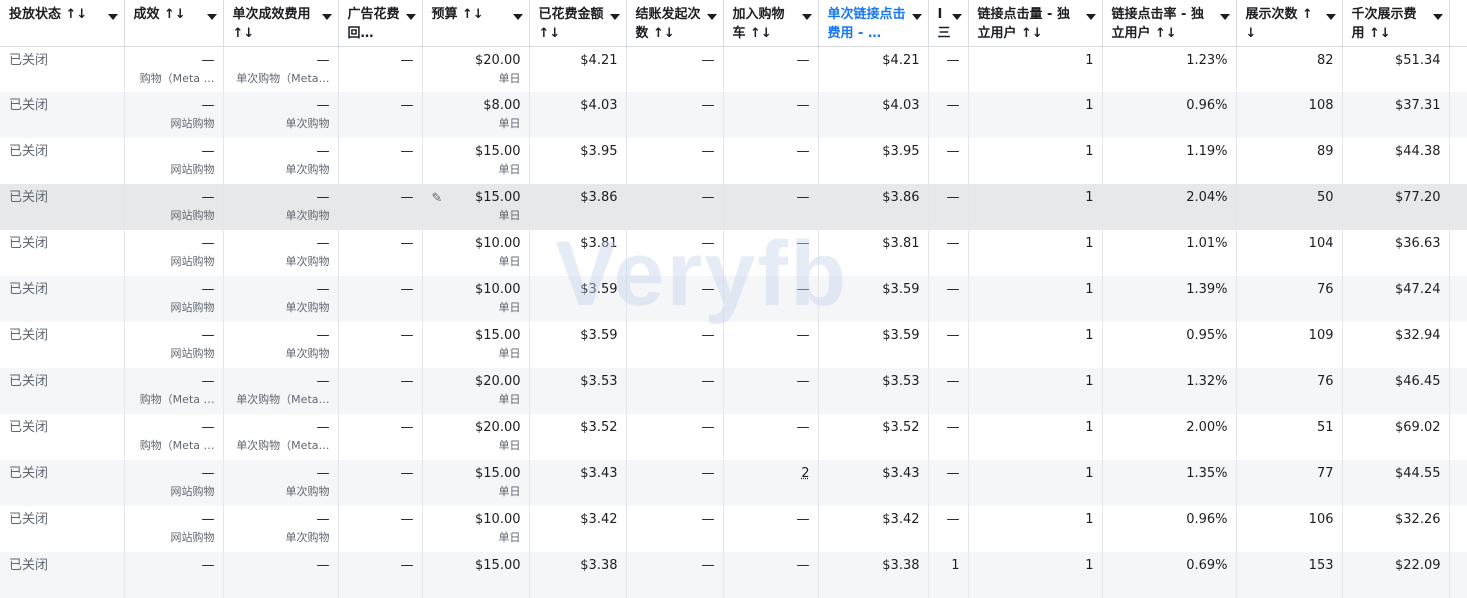 Image resolution: width=1467 pixels, height=598 pixels. I want to click on column-header-1: 成效 ↑↓, so click(173, 23).